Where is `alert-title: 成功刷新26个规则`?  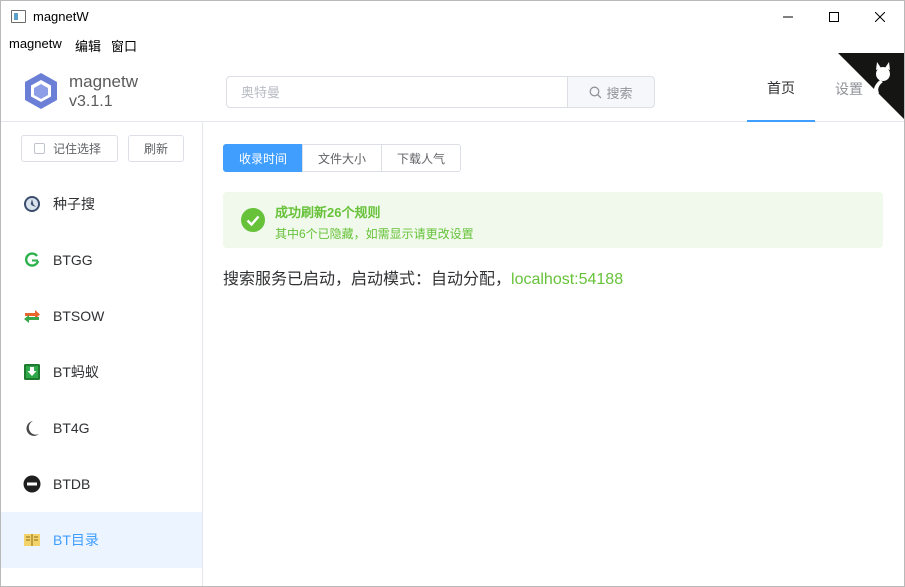
alert-title: 成功刷新26个规则 is located at coordinates (328, 212).